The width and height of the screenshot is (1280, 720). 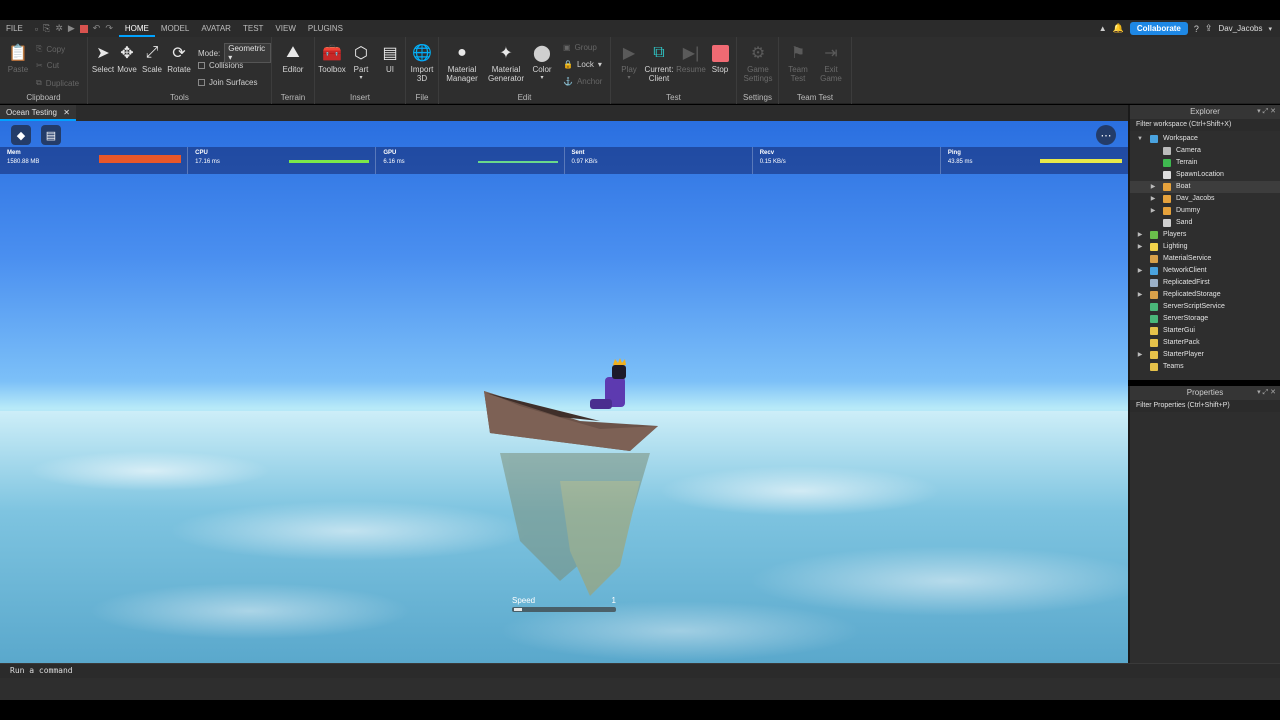 What do you see at coordinates (582, 64) in the screenshot?
I see `lock-button: 🔒 Lock ▾` at bounding box center [582, 64].